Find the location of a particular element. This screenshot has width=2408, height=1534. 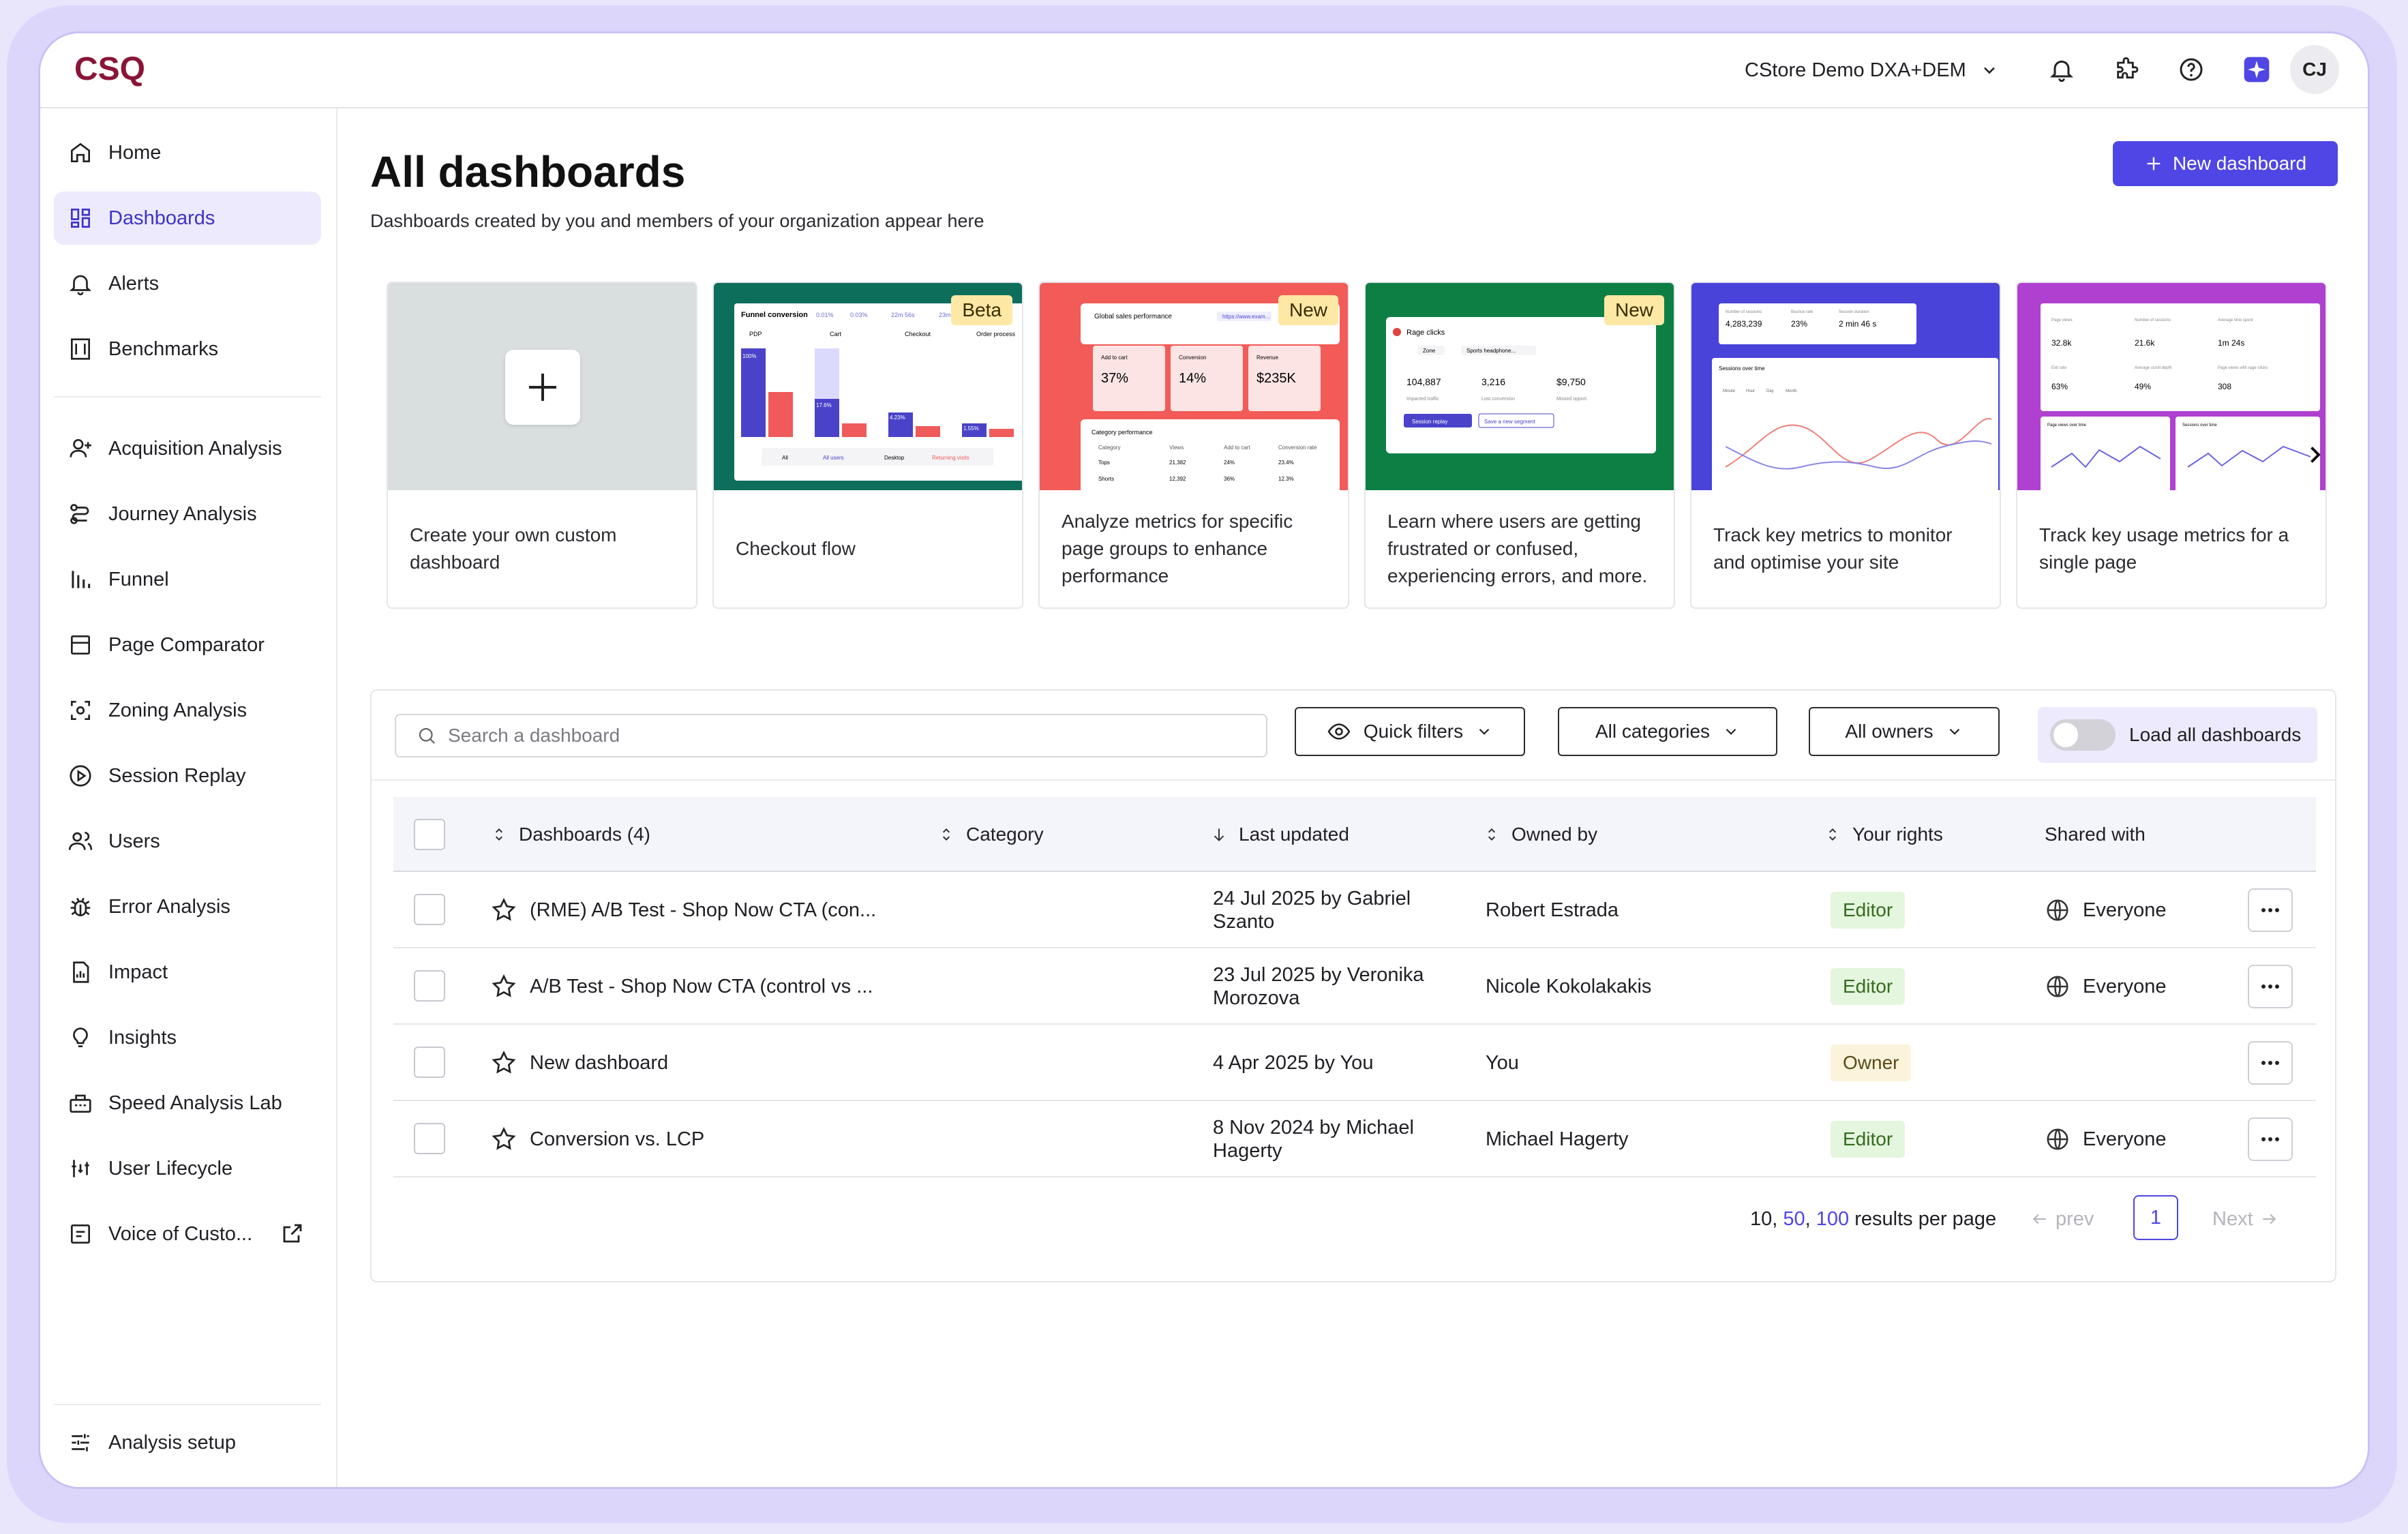

svg-text: 4,283,239 is located at coordinates (1744, 324).